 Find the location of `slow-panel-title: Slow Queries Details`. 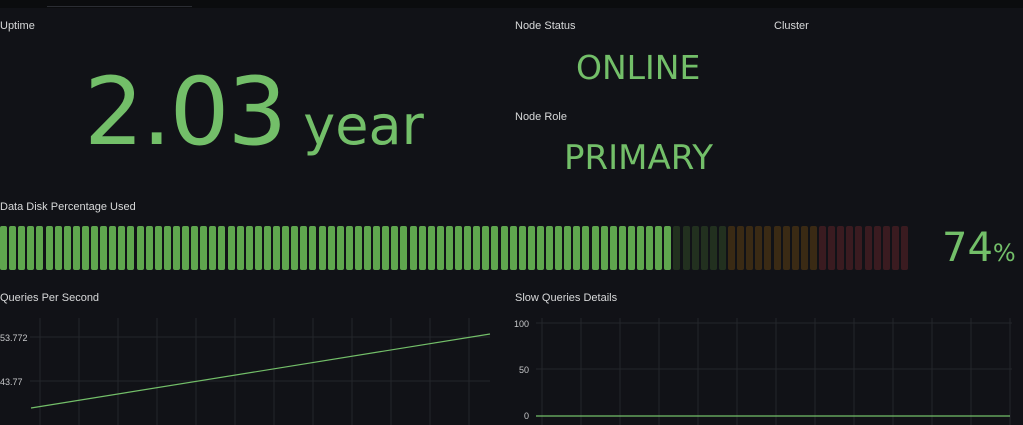

slow-panel-title: Slow Queries Details is located at coordinates (566, 298).